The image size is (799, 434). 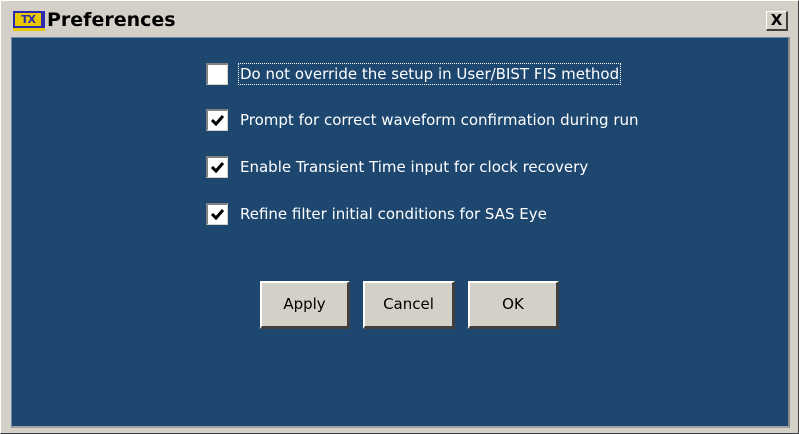 What do you see at coordinates (111, 20) in the screenshot?
I see `window-title: Preferences` at bounding box center [111, 20].